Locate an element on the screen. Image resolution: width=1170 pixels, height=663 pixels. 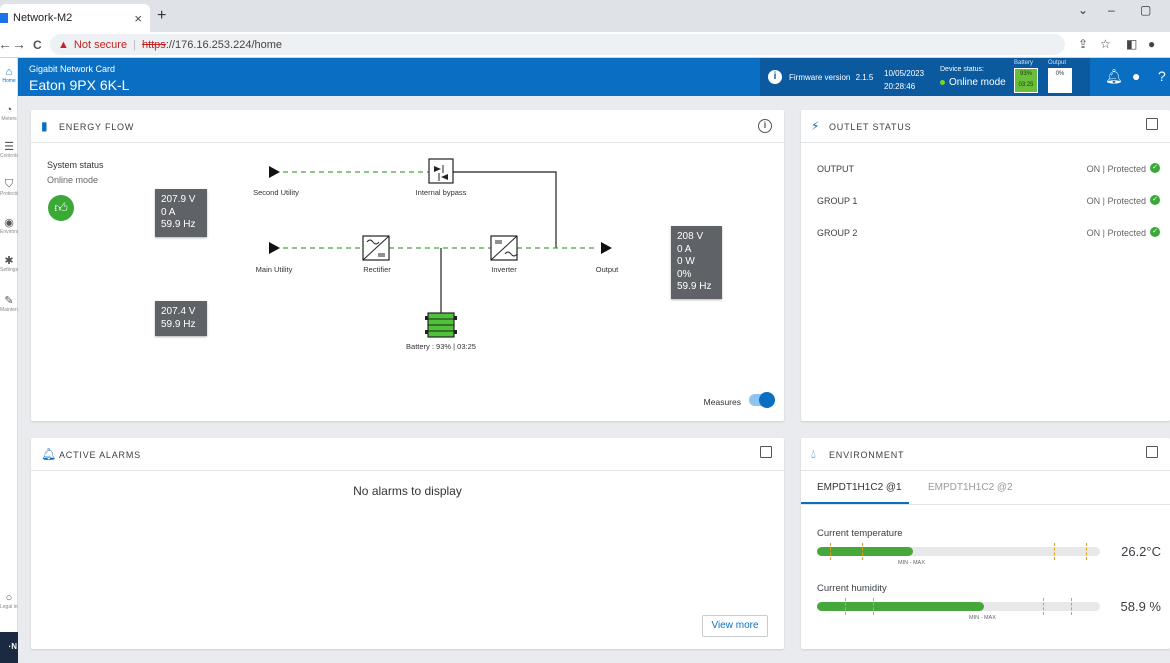
sidebar-item-label: Environment is located at coordinates (9, 232).